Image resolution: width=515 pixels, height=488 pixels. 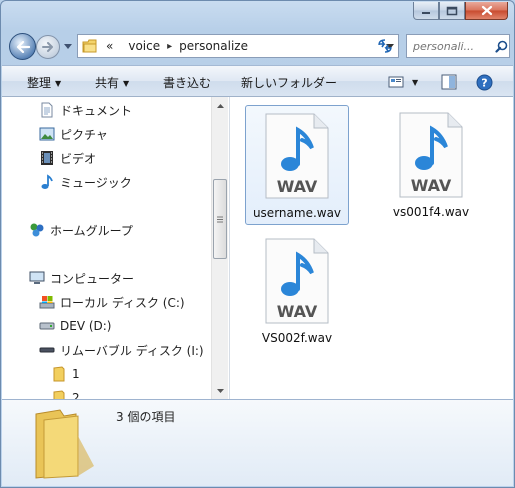 I want to click on nav-item-folder-2: 2, so click(x=65, y=393).